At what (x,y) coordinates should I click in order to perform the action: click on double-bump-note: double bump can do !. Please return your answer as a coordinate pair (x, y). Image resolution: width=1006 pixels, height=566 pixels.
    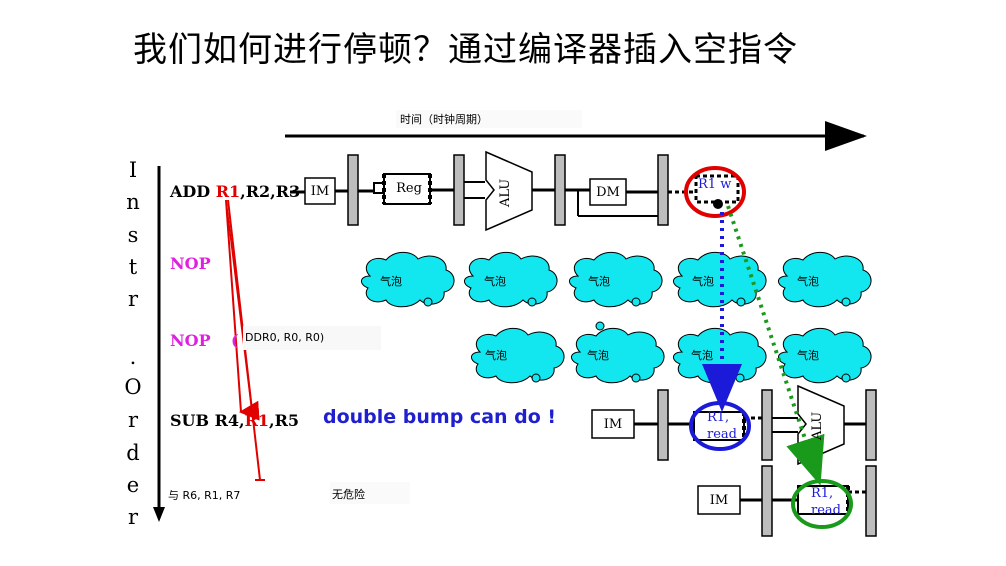
    Looking at the image, I should click on (440, 417).